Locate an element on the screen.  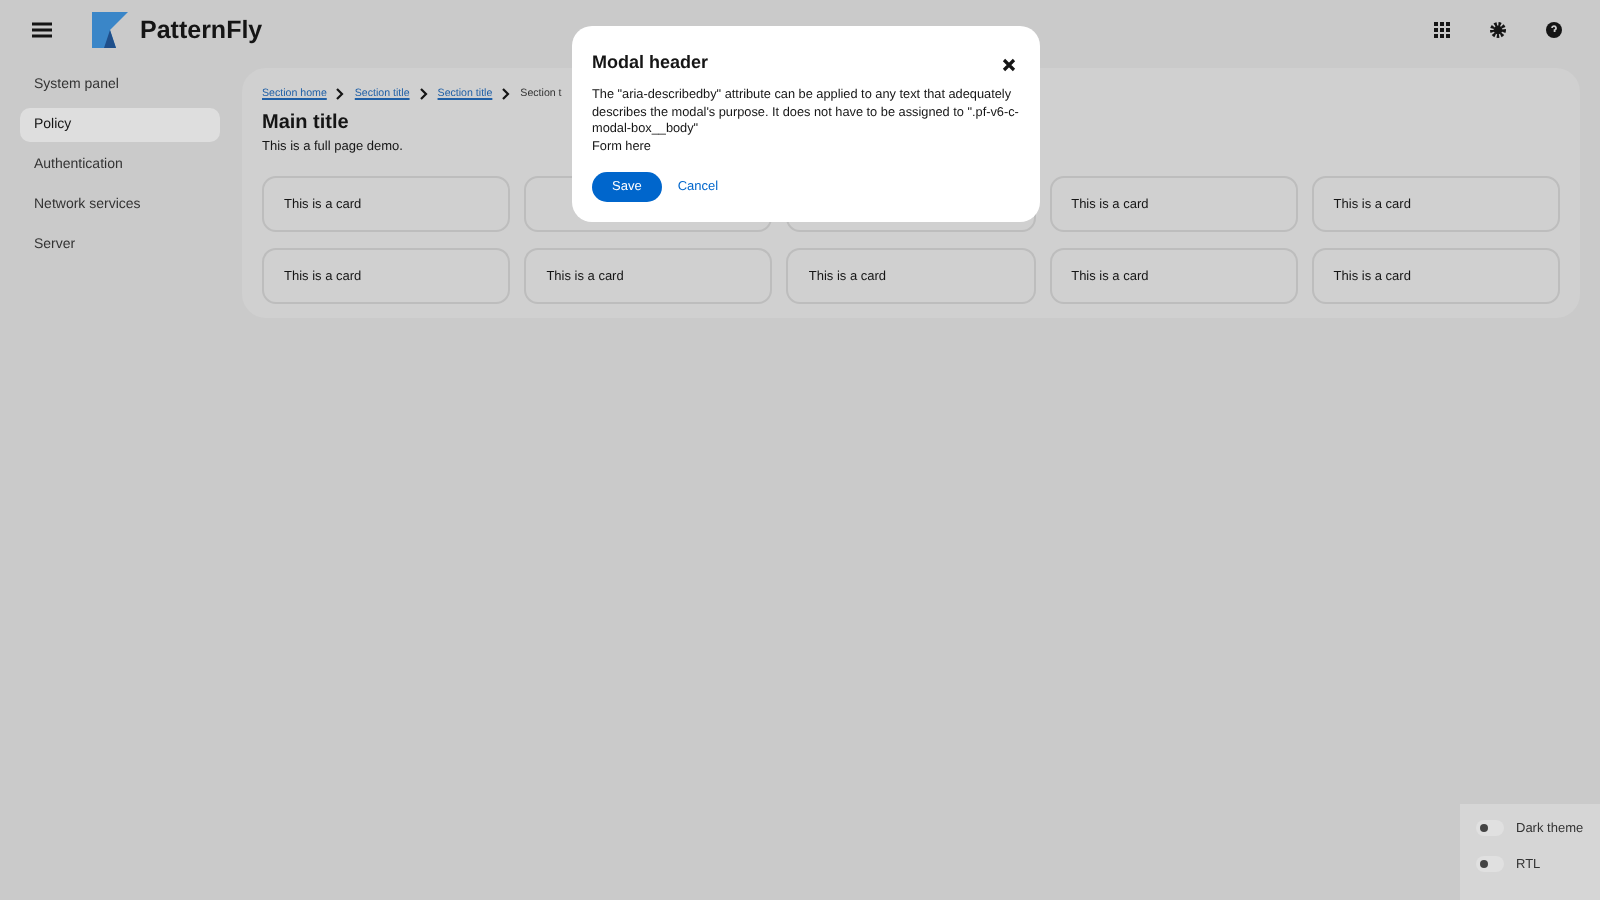
brand-name: PatternFly is located at coordinates (201, 30).